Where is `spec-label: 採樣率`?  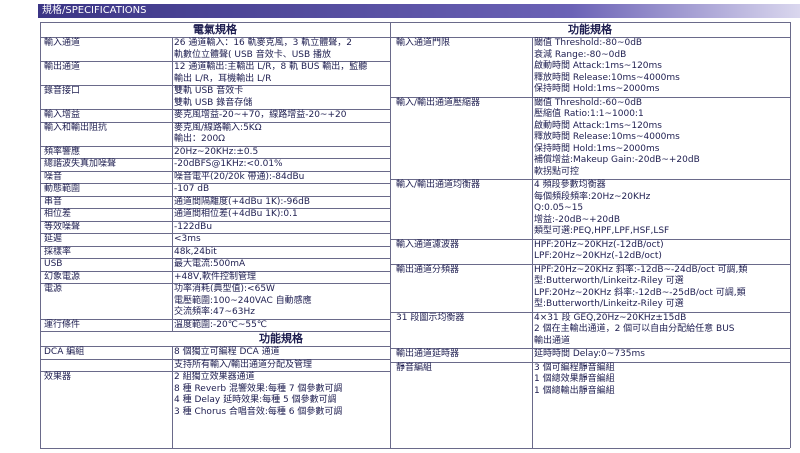
spec-label: 採樣率 is located at coordinates (58, 251).